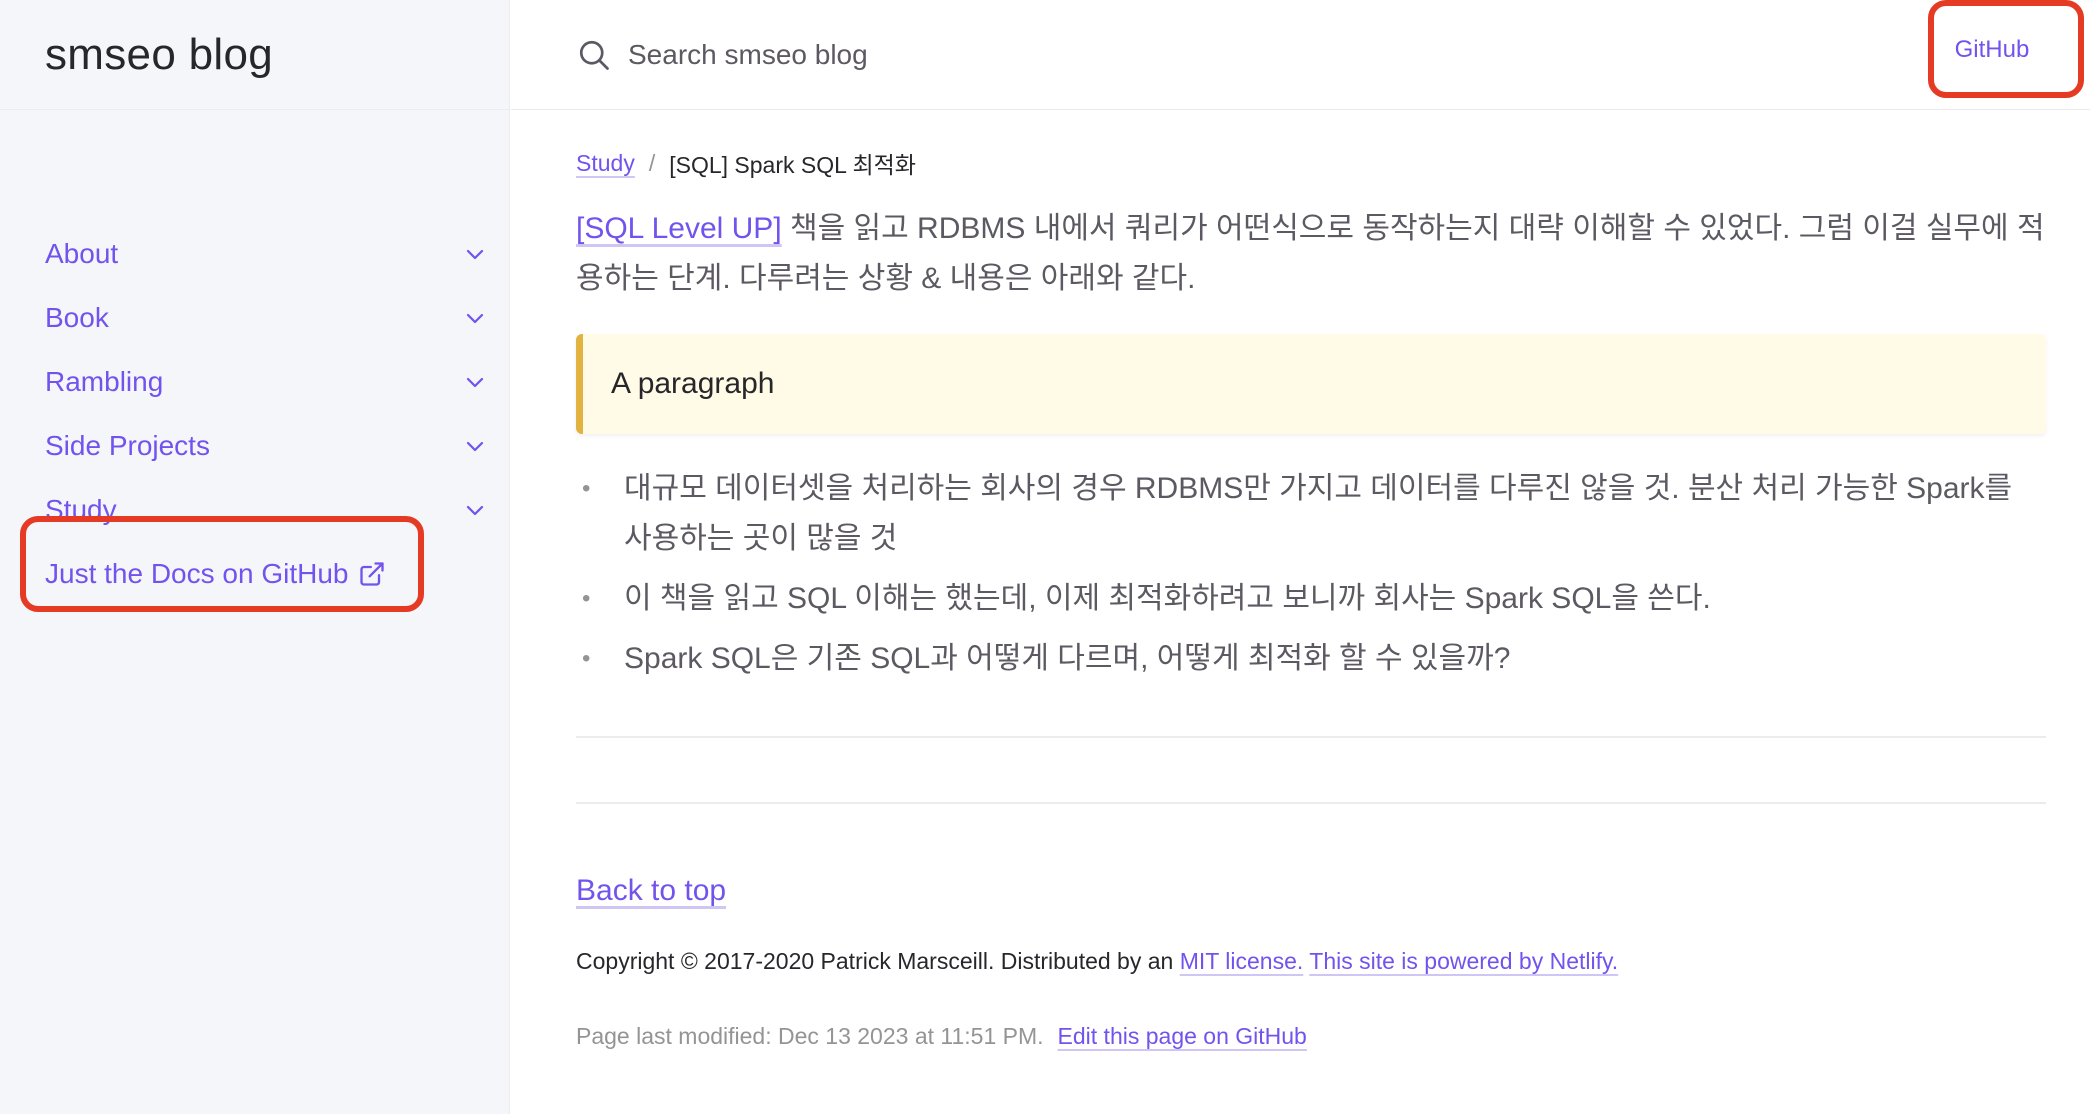 Image resolution: width=2090 pixels, height=1114 pixels. What do you see at coordinates (693, 383) in the screenshot?
I see `note-text: A paragraph` at bounding box center [693, 383].